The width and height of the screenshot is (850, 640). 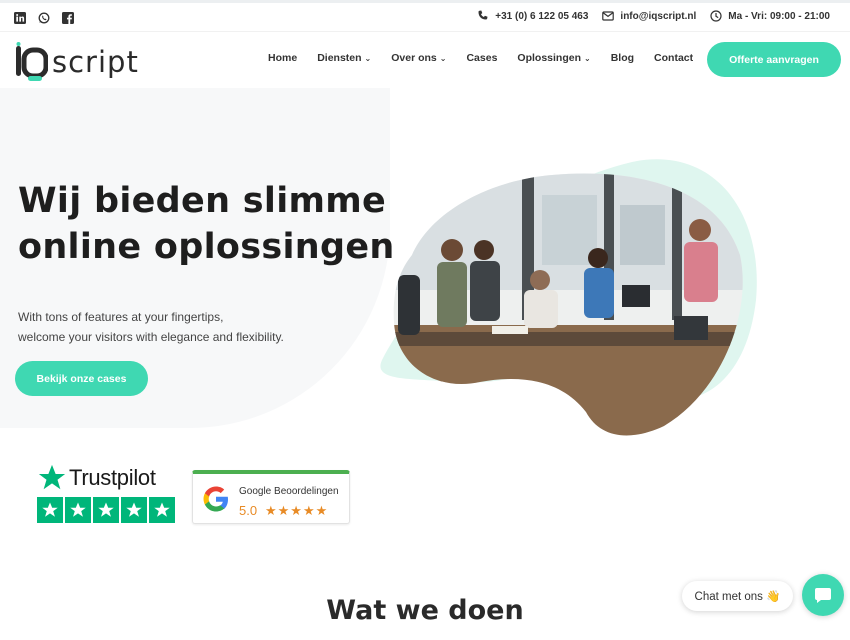 I want to click on nav-blog-label: Blog, so click(x=622, y=58).